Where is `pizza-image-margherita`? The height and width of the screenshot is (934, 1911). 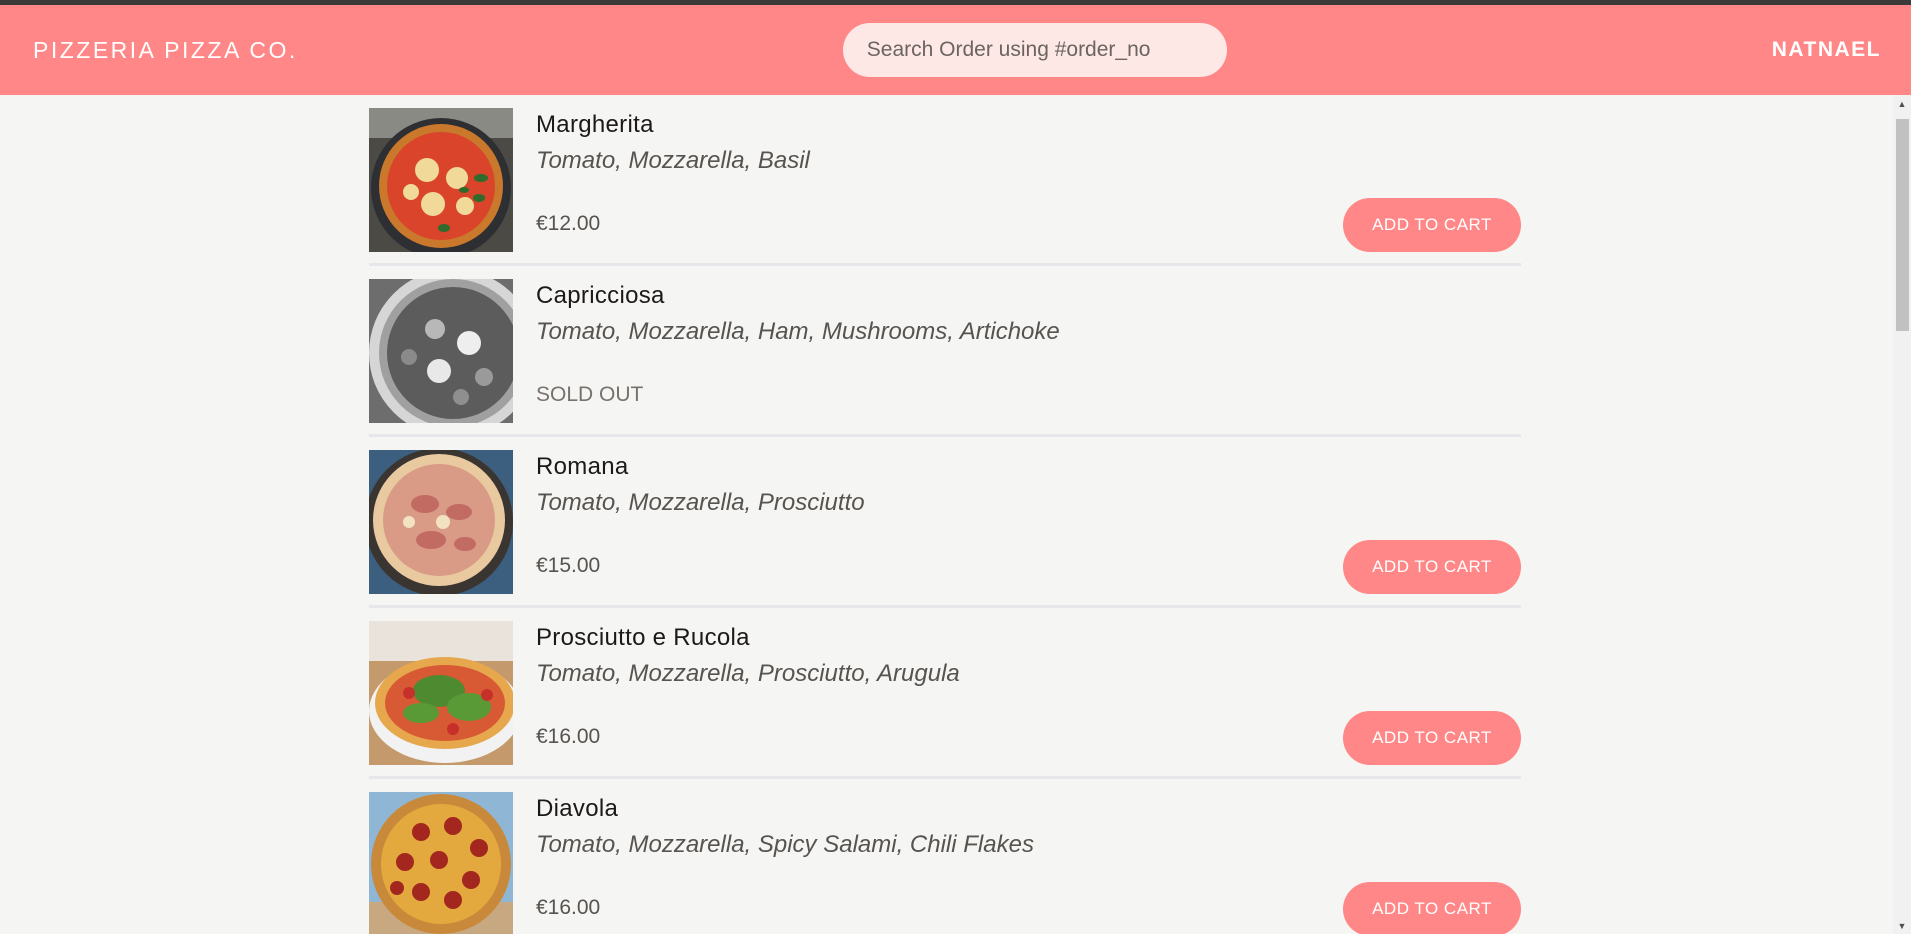
pizza-image-margherita is located at coordinates (441, 180).